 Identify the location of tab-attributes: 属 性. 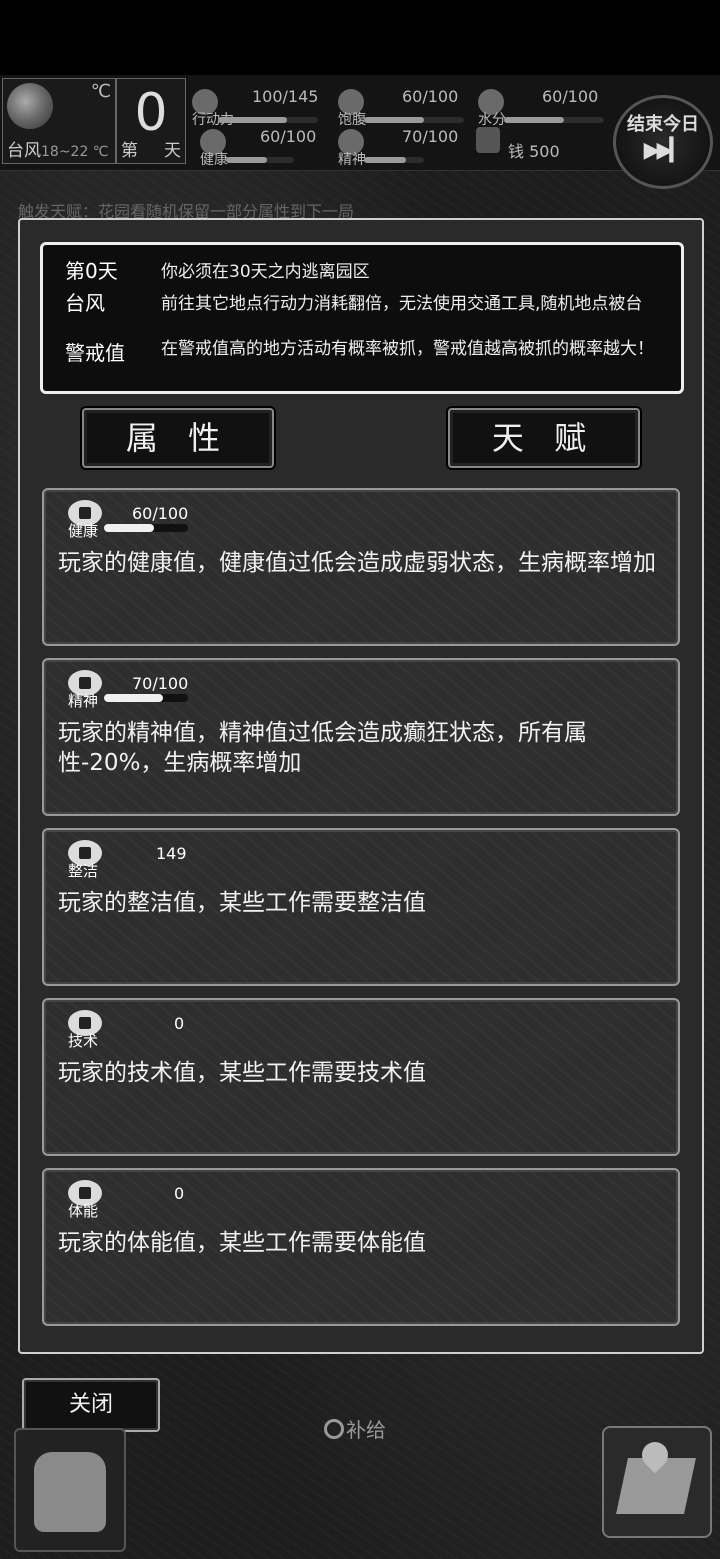
(178, 438).